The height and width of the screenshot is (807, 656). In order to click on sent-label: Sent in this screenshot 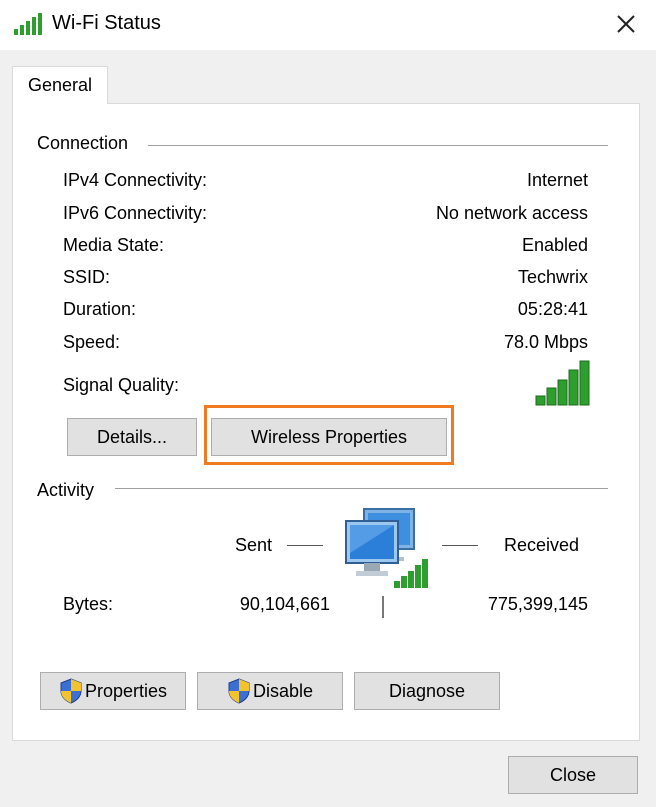, I will do `click(254, 545)`.